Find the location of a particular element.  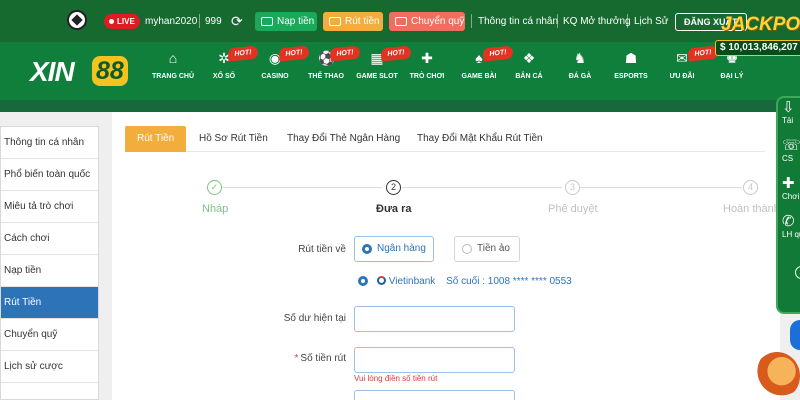

jackpot-widget: JACKPOT $ 10,013,846,207 is located at coordinates (752, 40).